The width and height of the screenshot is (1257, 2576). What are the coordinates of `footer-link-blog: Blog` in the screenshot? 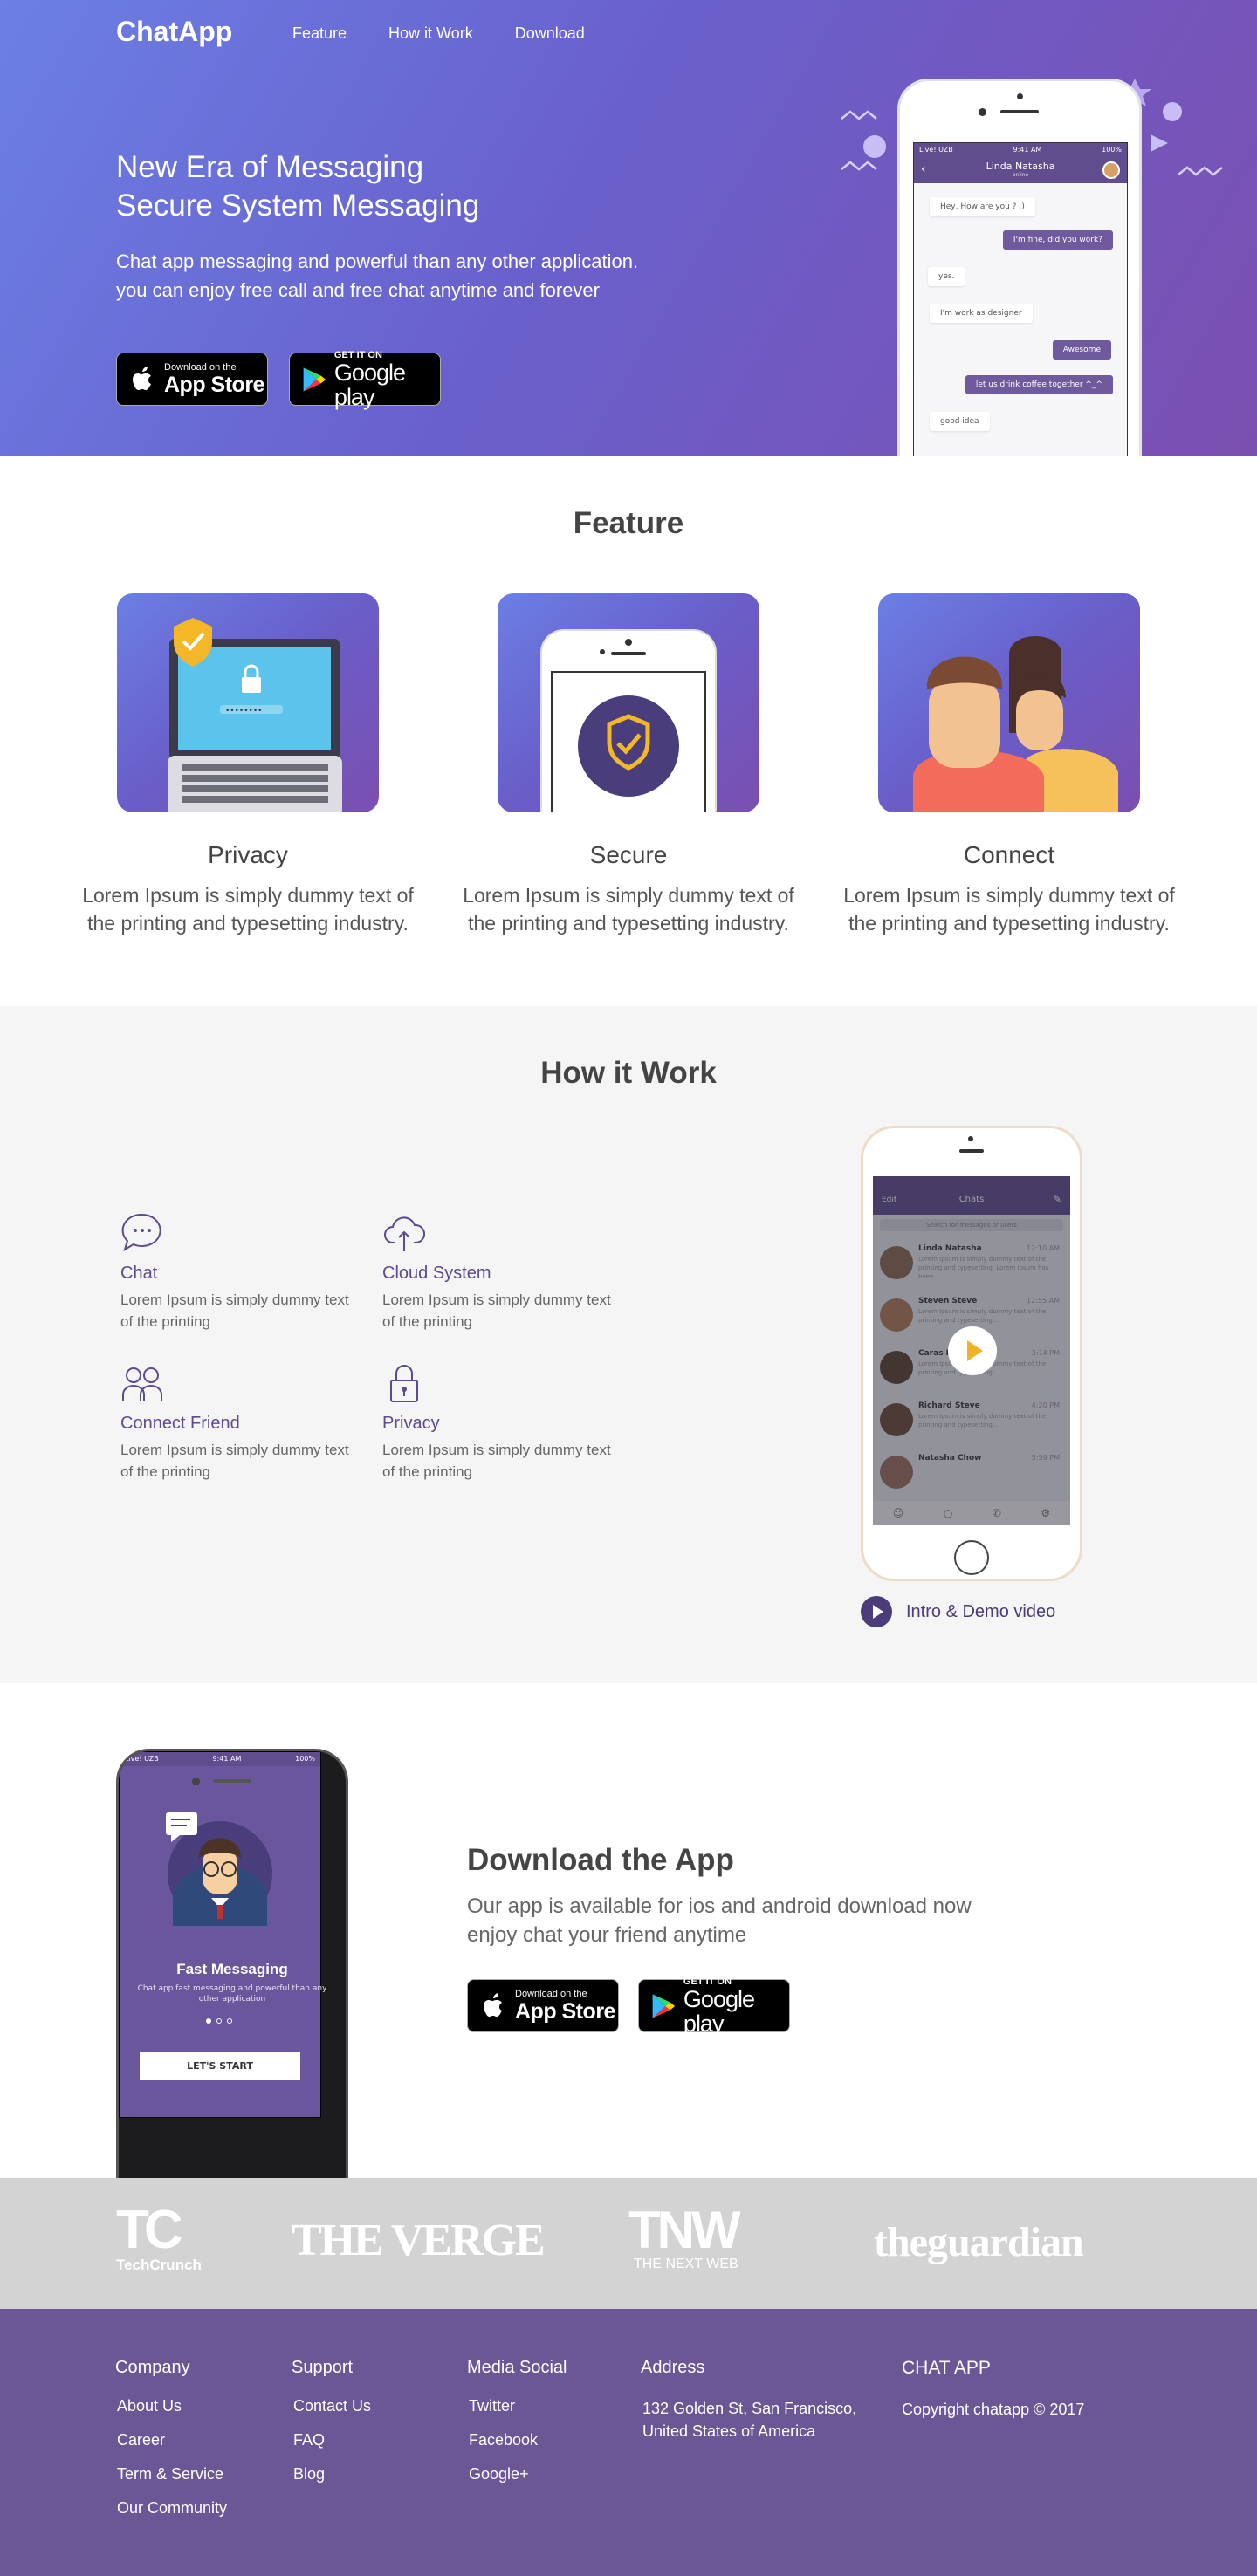 It's located at (331, 2474).